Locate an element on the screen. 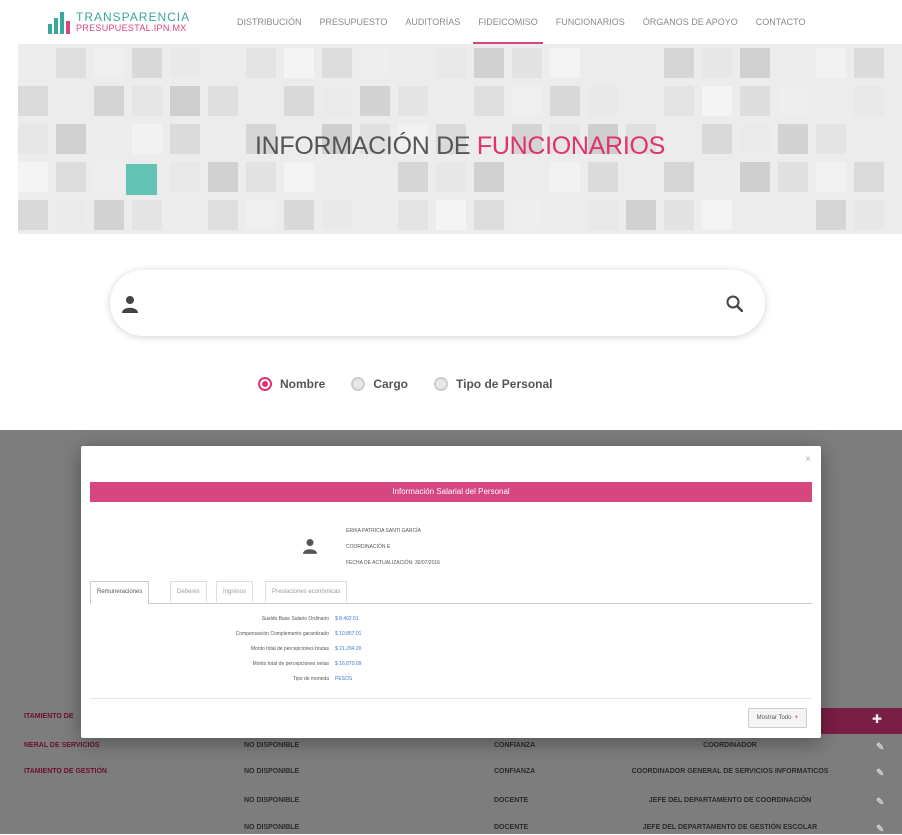 The image size is (902, 835). radio-nombre is located at coordinates (265, 384).